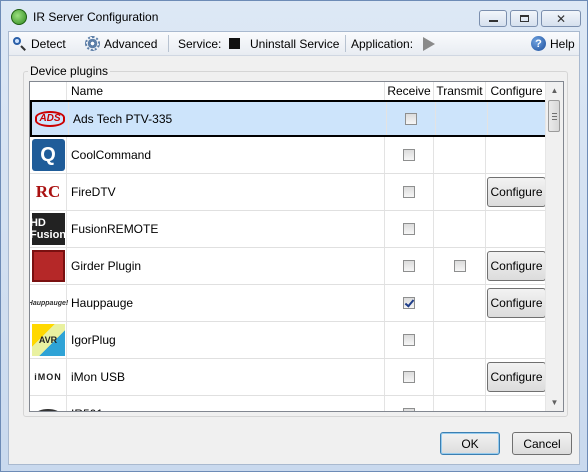  I want to click on plugin-row: IR501, so click(288, 403).